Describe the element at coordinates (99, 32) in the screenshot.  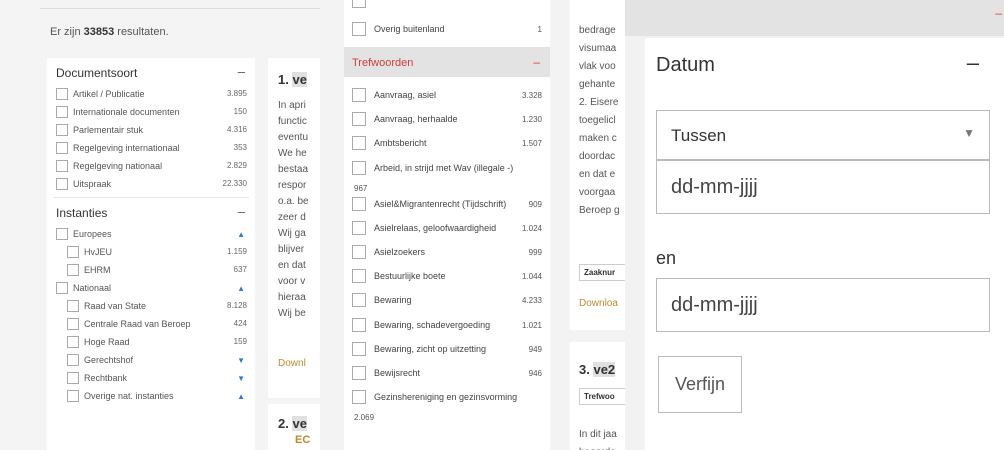
I see `results-count: 33853` at that location.